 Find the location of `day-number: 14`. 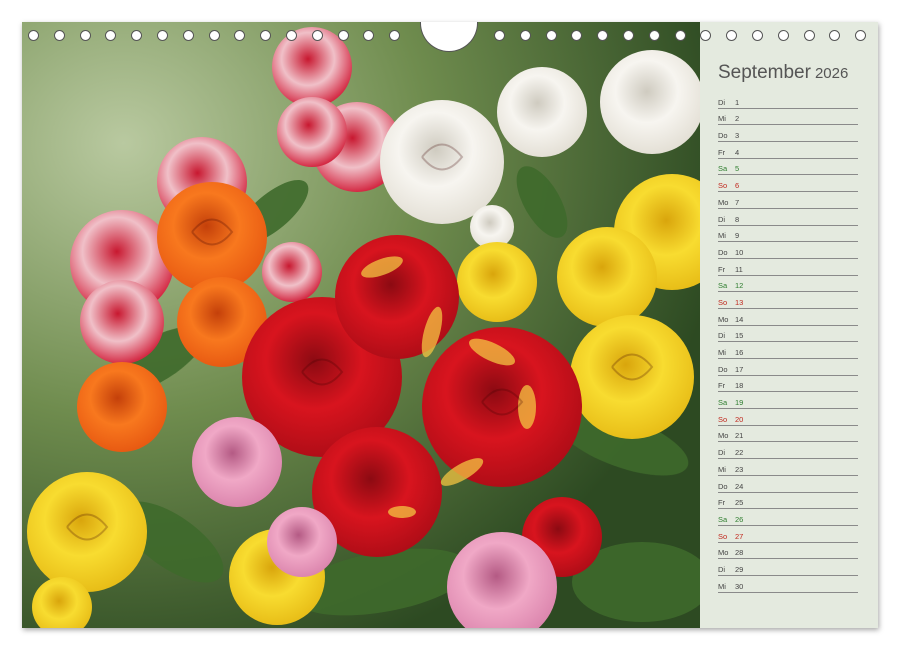

day-number: 14 is located at coordinates (739, 319).